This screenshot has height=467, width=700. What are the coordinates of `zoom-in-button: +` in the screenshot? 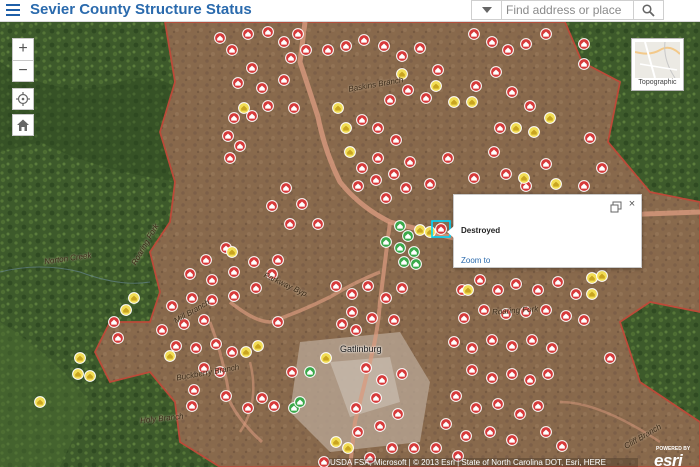 It's located at (23, 49).